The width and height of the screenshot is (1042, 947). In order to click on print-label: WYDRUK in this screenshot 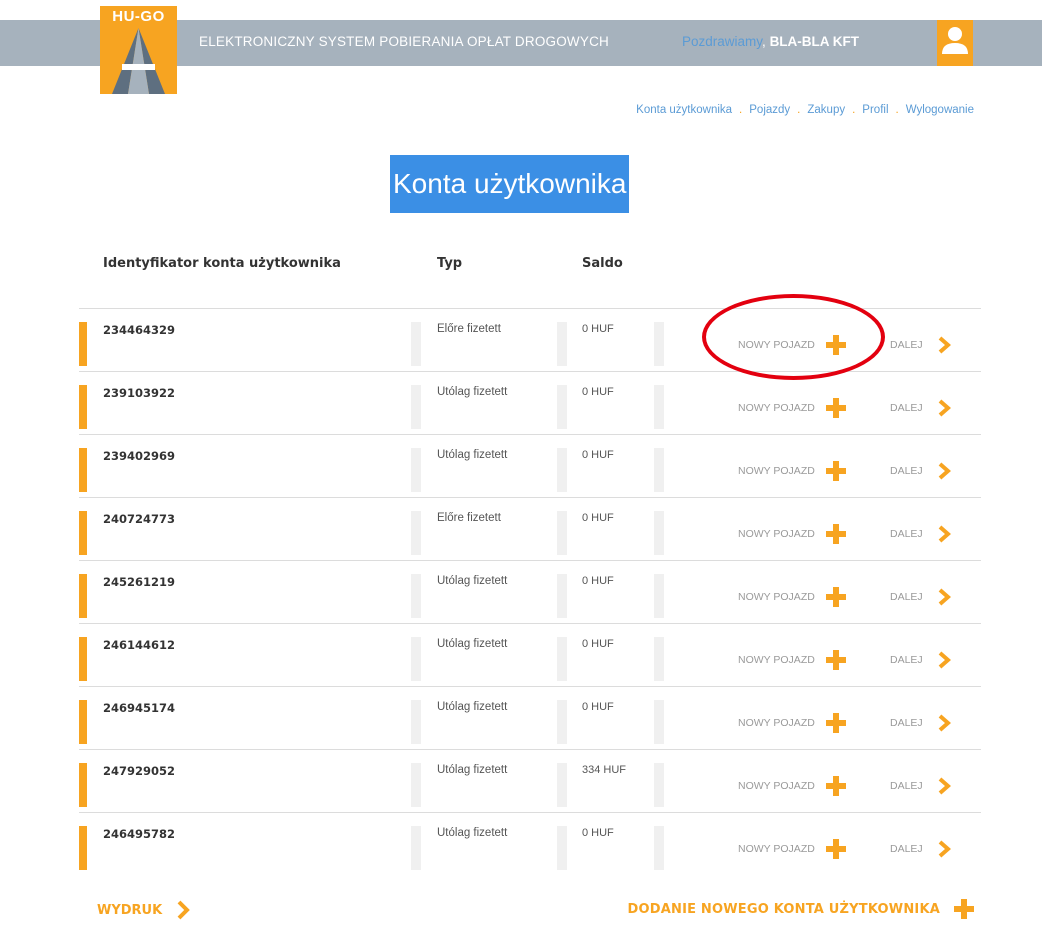, I will do `click(130, 910)`.